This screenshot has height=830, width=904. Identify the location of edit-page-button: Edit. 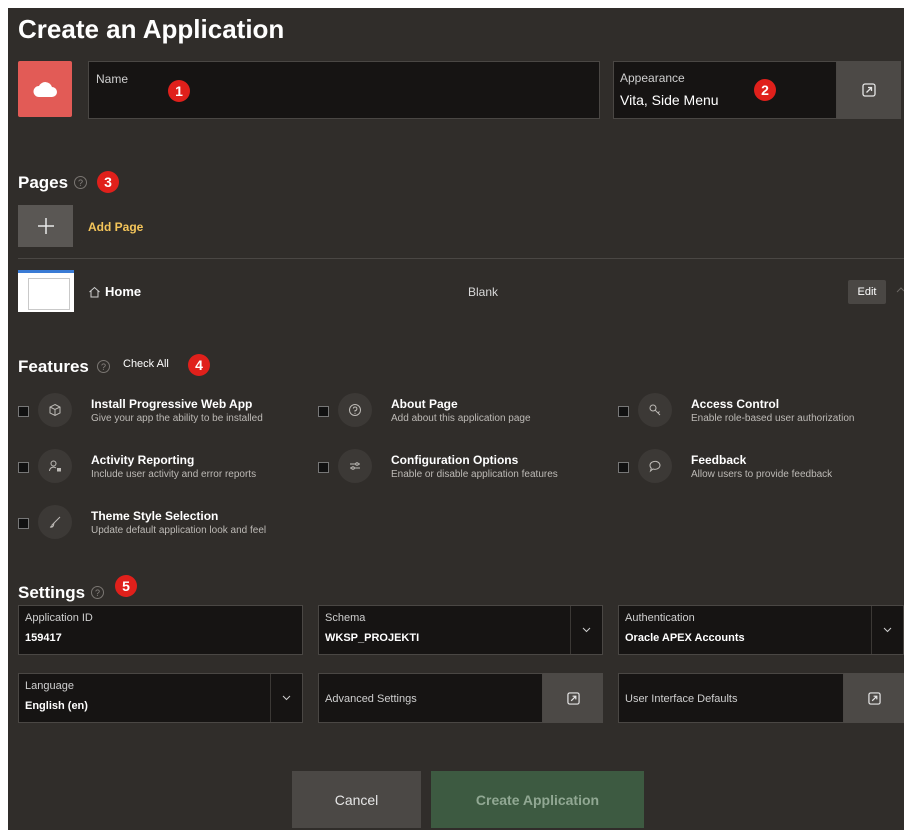
(867, 292).